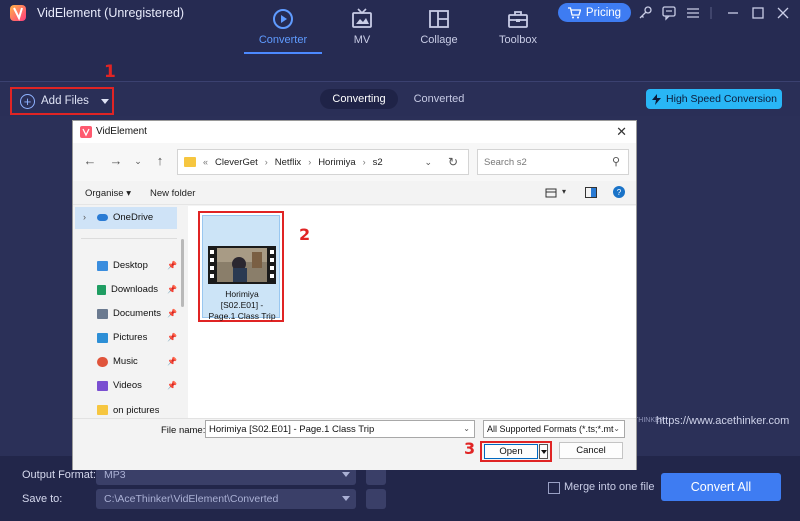  What do you see at coordinates (108, 193) in the screenshot?
I see `organise-button: Organise ▾` at bounding box center [108, 193].